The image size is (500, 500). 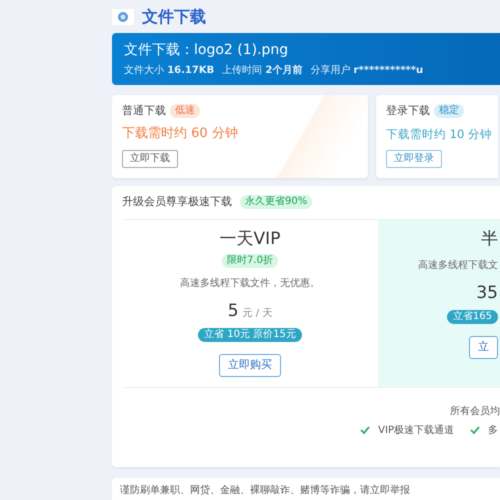 What do you see at coordinates (416, 431) in the screenshot?
I see `benefit-text: VIP极速下载通道` at bounding box center [416, 431].